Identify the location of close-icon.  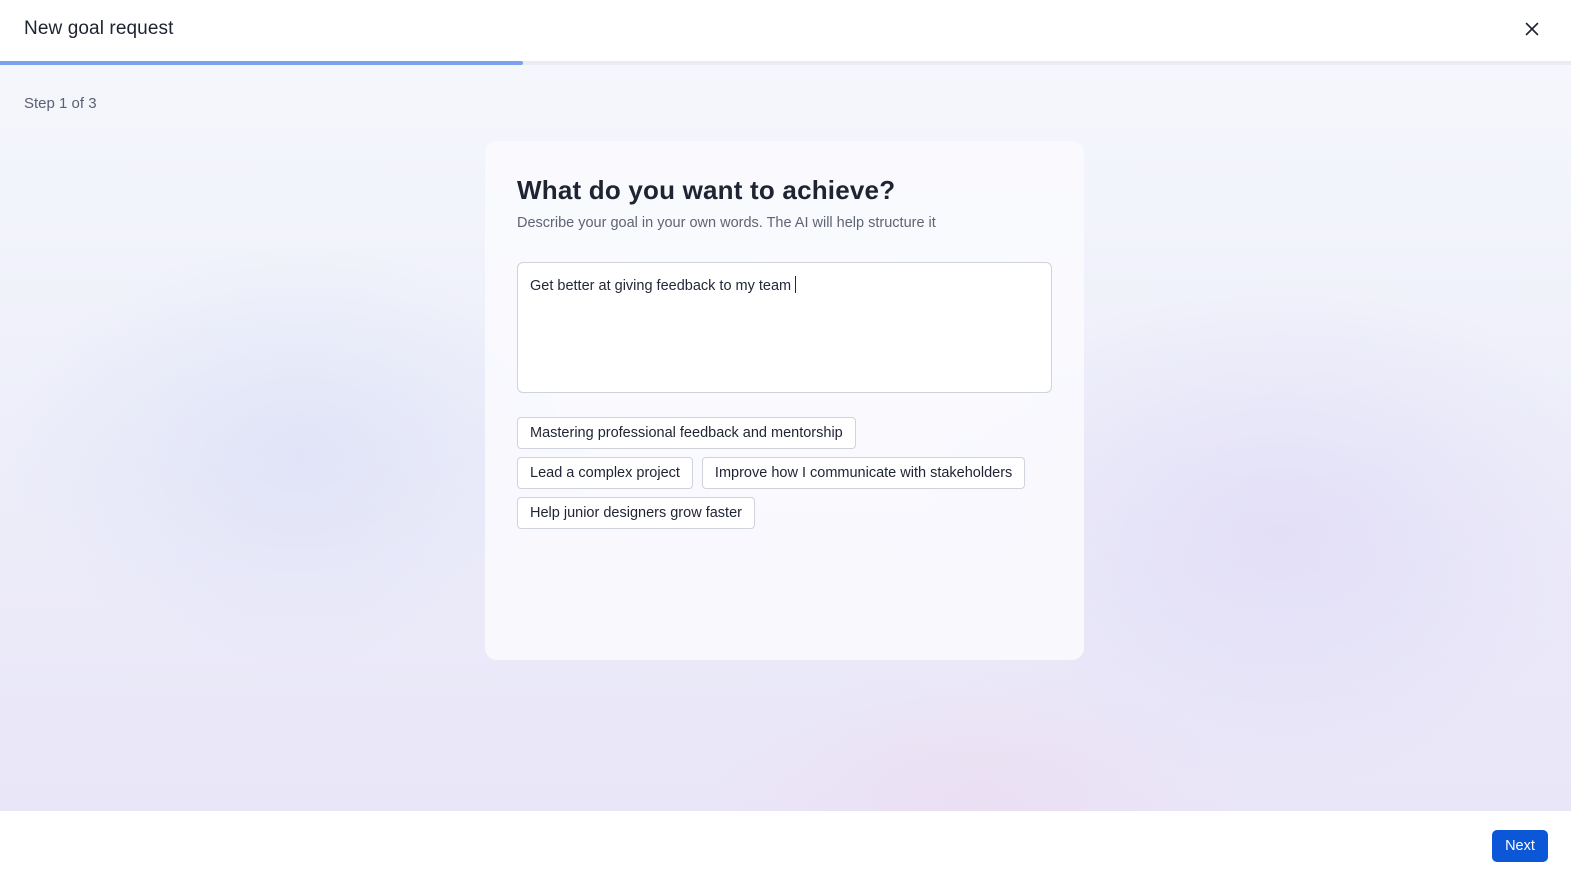
(1532, 31).